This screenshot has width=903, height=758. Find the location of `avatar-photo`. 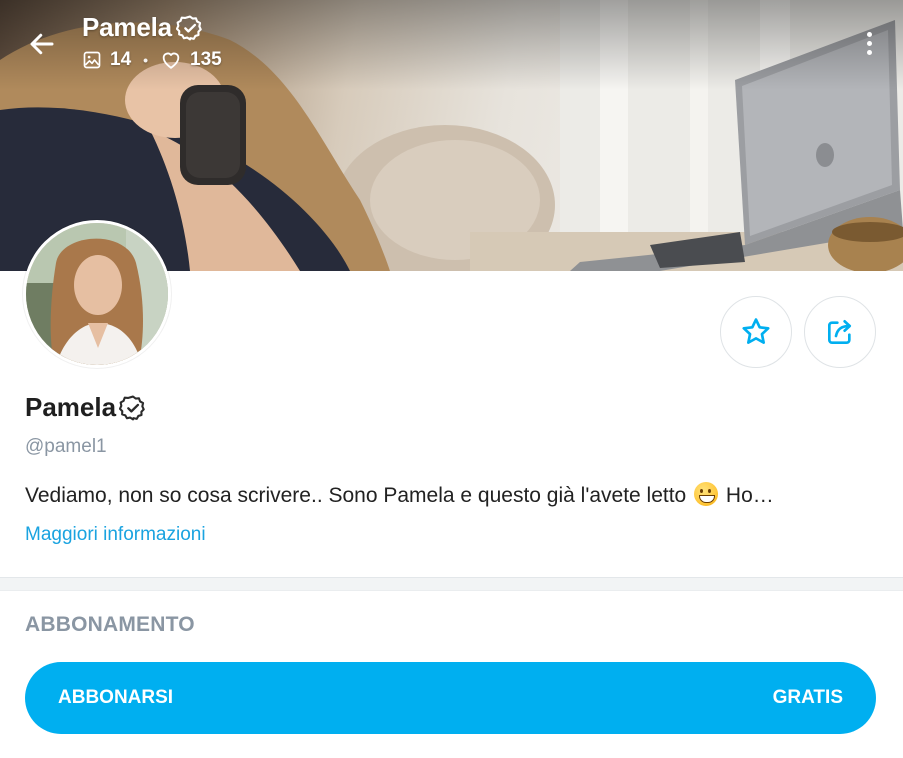

avatar-photo is located at coordinates (97, 294).